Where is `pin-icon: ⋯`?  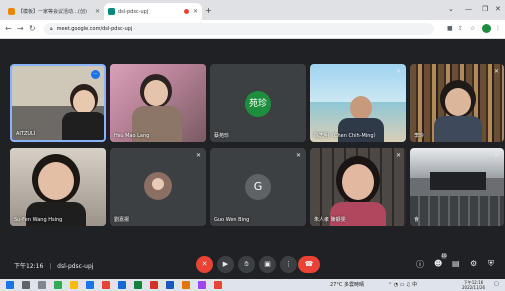
pin-icon: ⋯ is located at coordinates (95, 74).